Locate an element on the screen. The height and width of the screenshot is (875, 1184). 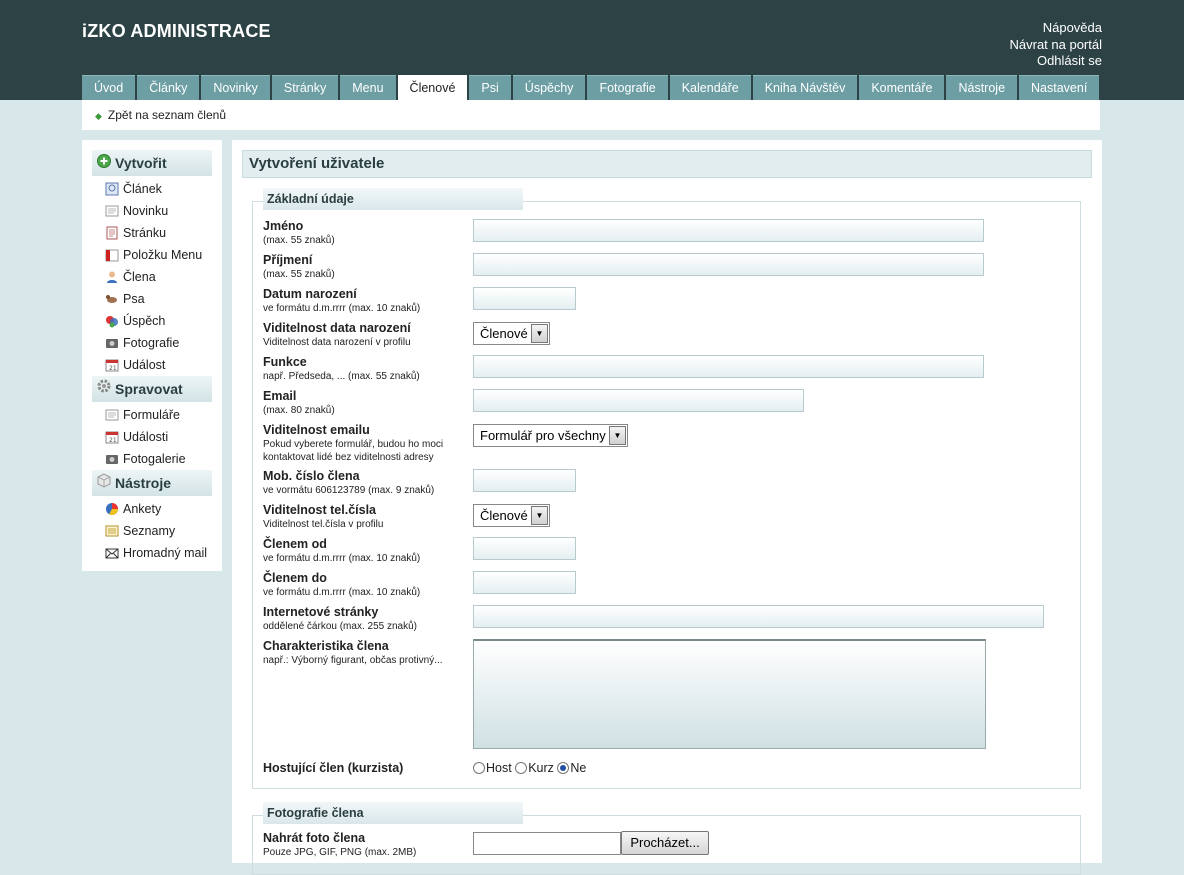
sidebar-section-tools: Nástroje is located at coordinates (152, 483).